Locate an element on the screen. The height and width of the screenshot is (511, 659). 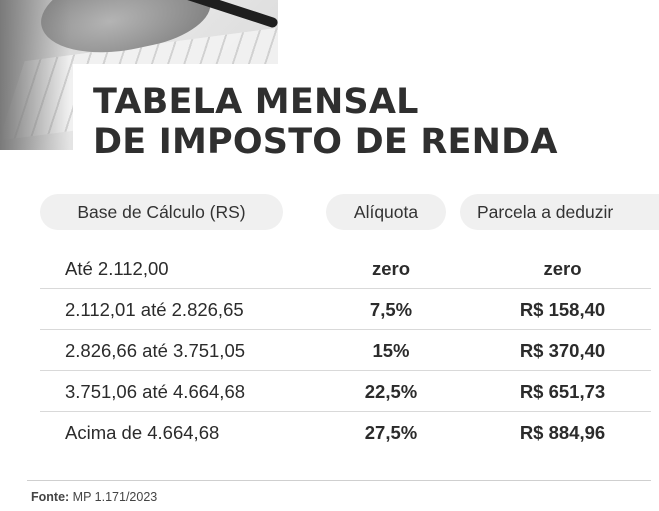
cell-base: 2.826,66 até 3.751,05 is located at coordinates (155, 350).